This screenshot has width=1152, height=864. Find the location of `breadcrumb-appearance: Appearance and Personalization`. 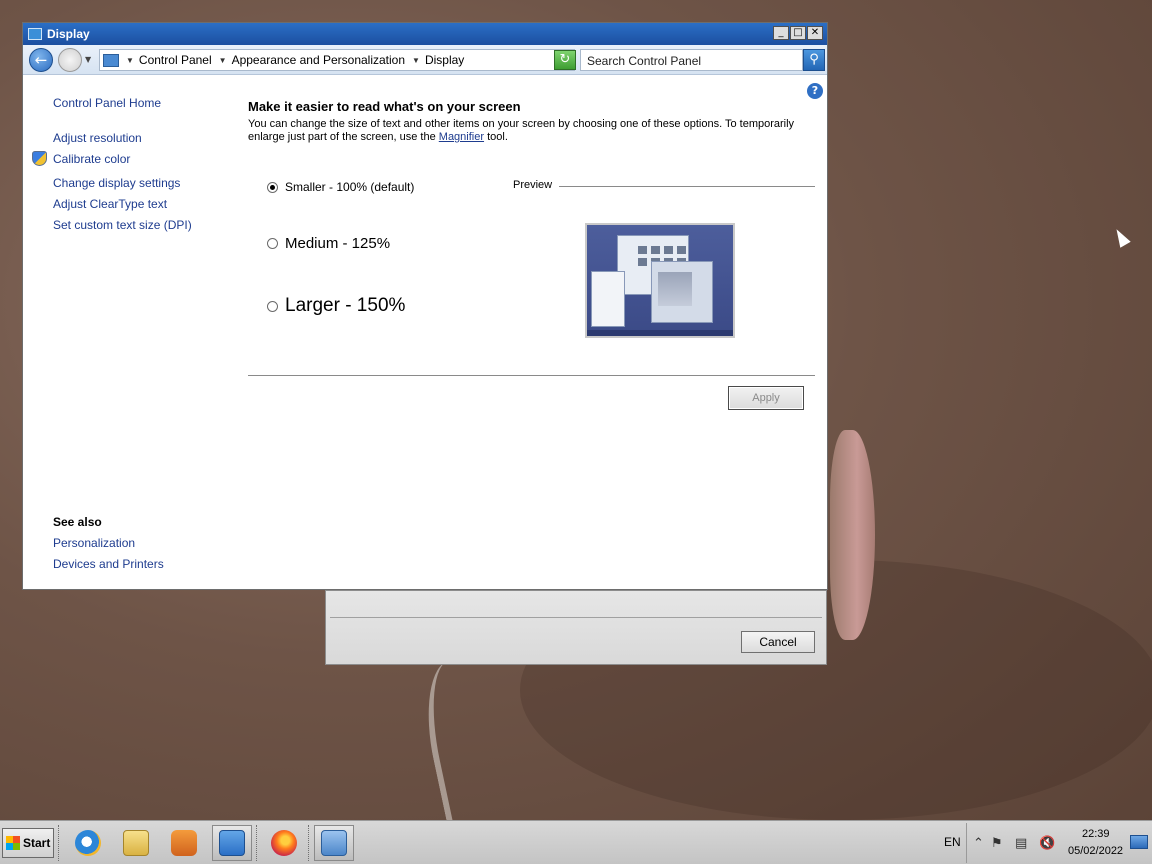

breadcrumb-appearance: Appearance and Personalization is located at coordinates (318, 60).